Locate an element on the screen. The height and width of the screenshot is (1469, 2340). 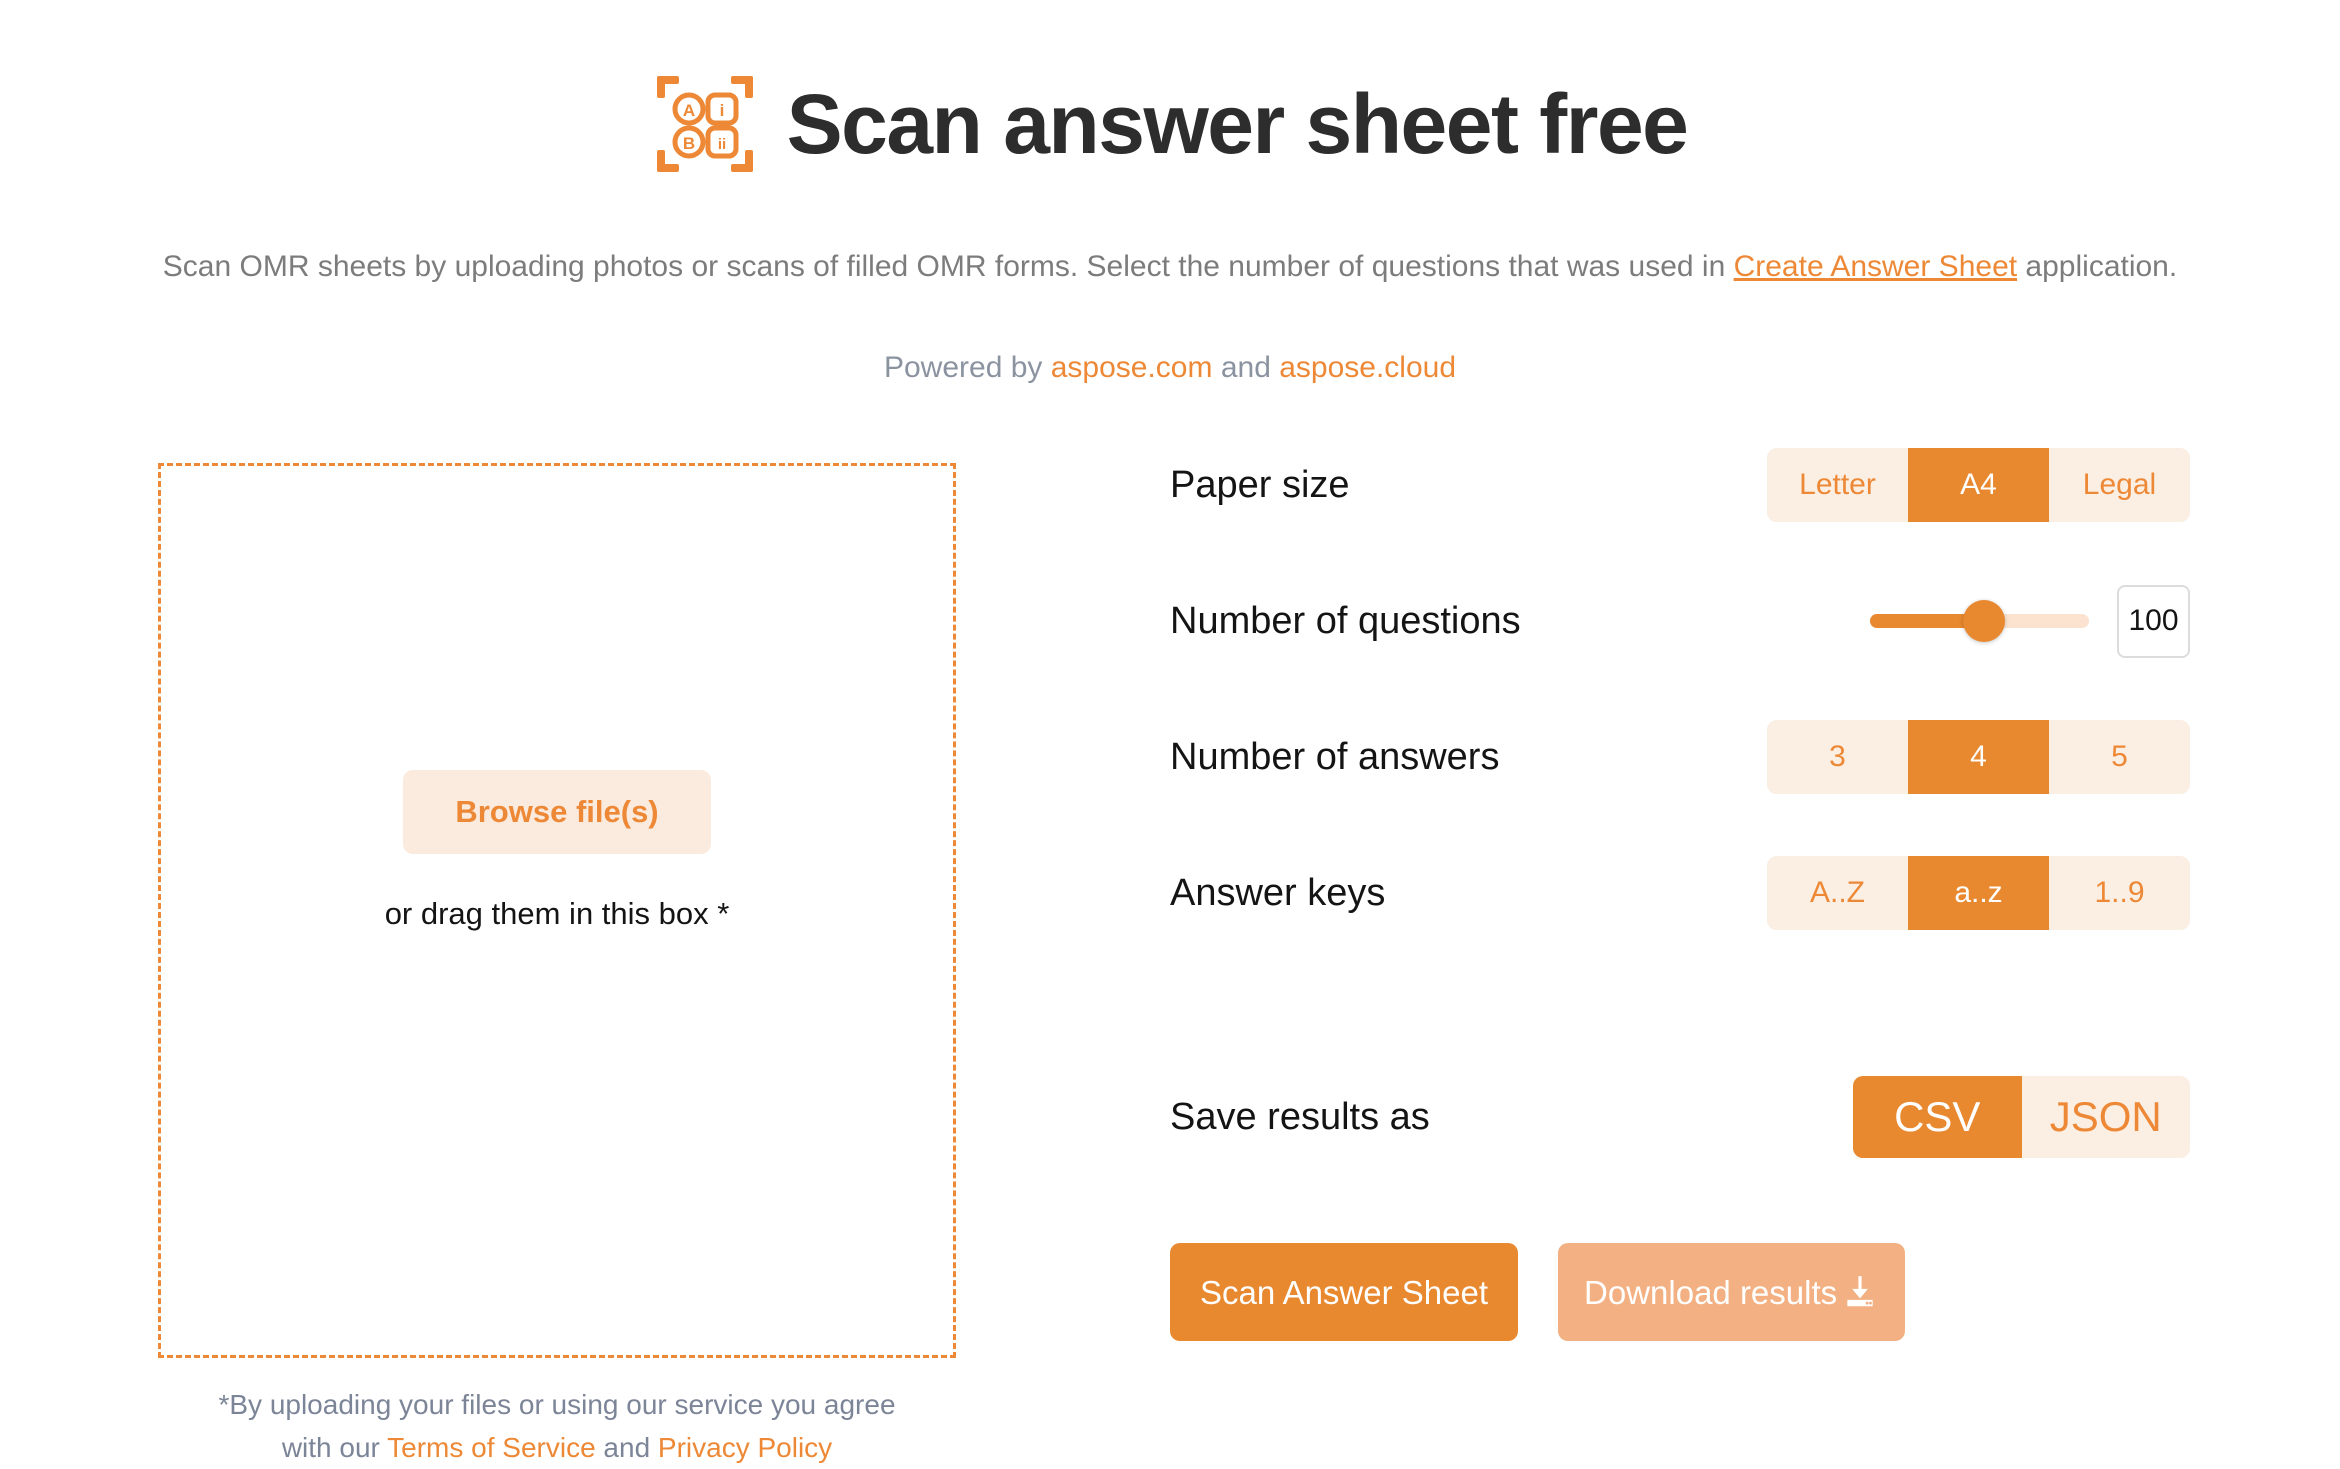
terms-of-service-link: Terms of Service is located at coordinates (491, 1447).